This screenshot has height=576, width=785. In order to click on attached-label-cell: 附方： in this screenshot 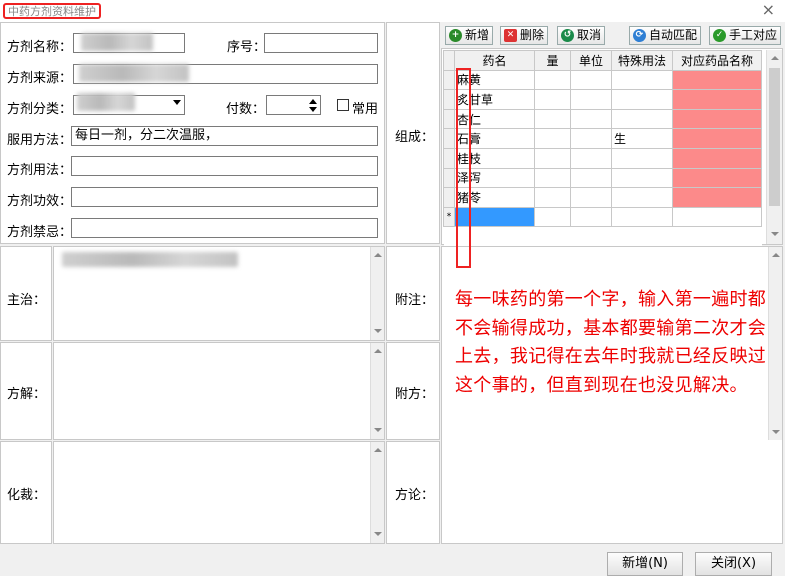, I will do `click(413, 391)`.